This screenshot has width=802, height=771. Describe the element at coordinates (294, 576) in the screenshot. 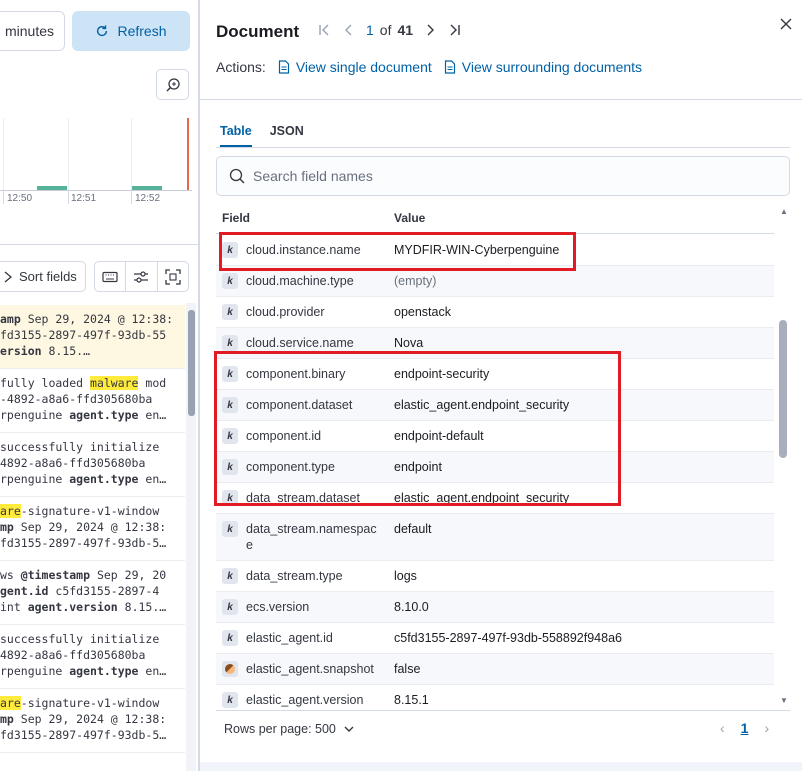

I see `field-name: data_stream.type` at that location.